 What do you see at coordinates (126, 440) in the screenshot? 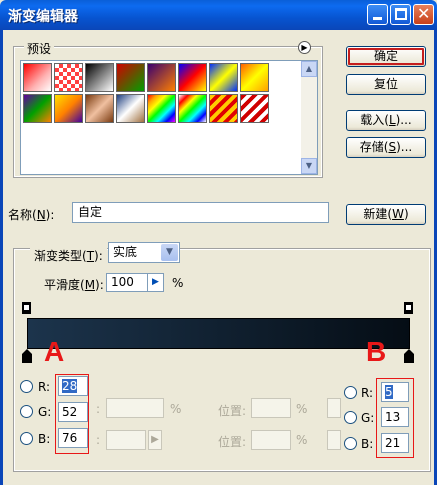
I see `color-swatch-disabled` at bounding box center [126, 440].